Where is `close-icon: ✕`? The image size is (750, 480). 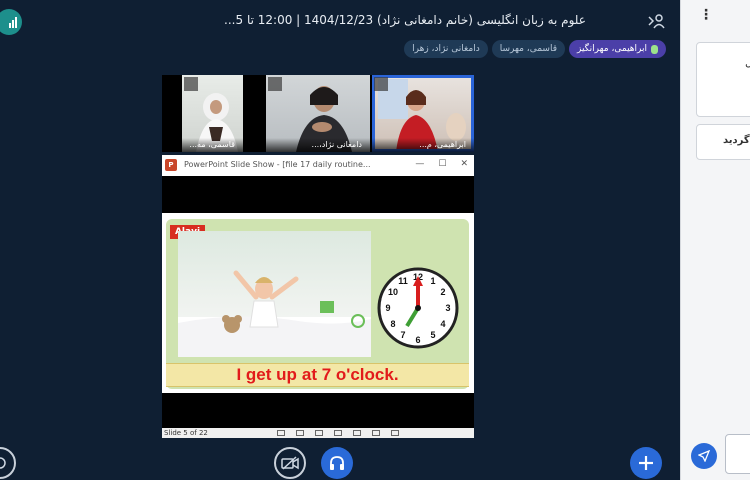 close-icon: ✕ is located at coordinates (464, 164).